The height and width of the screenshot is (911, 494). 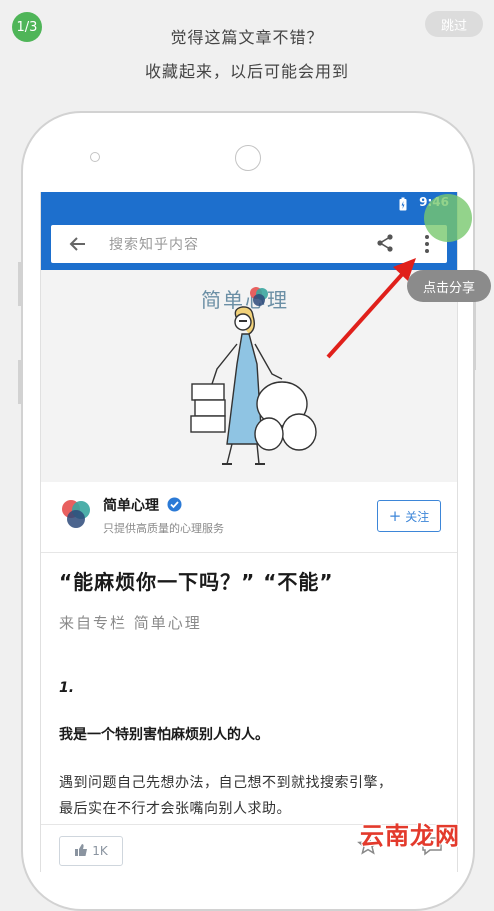 What do you see at coordinates (371, 308) in the screenshot?
I see `pointer-arrow-icon` at bounding box center [371, 308].